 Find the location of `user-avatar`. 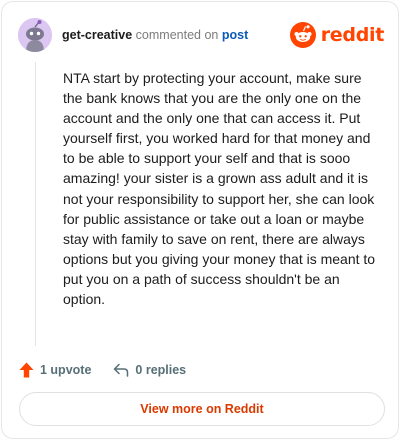

user-avatar is located at coordinates (35, 35).